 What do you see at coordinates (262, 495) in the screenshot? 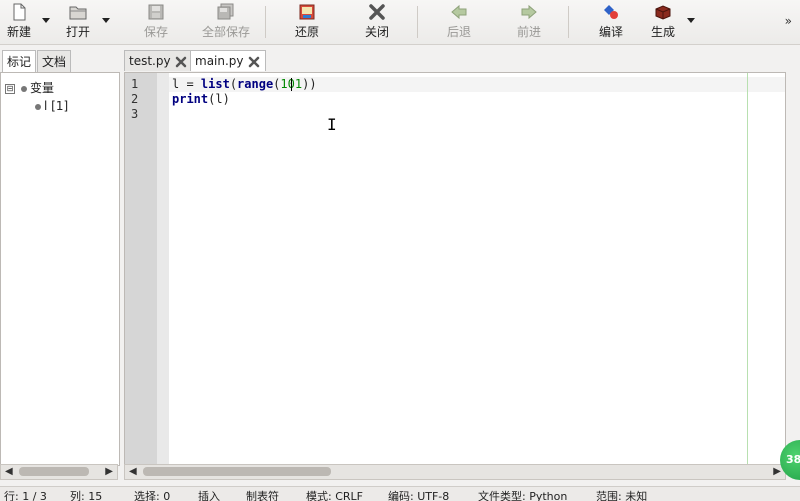
I see `status-indent: 制表符` at bounding box center [262, 495].